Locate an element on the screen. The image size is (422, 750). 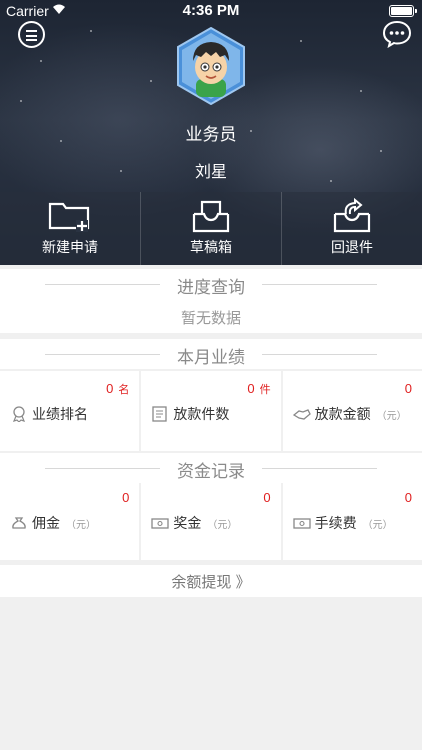
bonus-card: 0 奖金 （元） is located at coordinates (211, 520).